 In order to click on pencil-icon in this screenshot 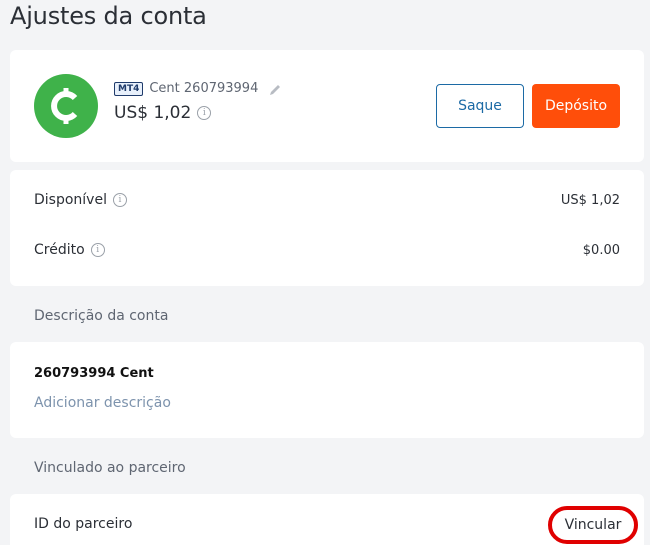, I will do `click(275, 89)`.